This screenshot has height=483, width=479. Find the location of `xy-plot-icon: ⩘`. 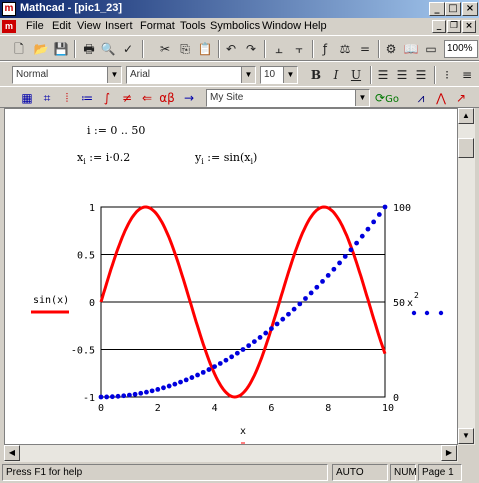

xy-plot-icon: ⩘ is located at coordinates (421, 98).